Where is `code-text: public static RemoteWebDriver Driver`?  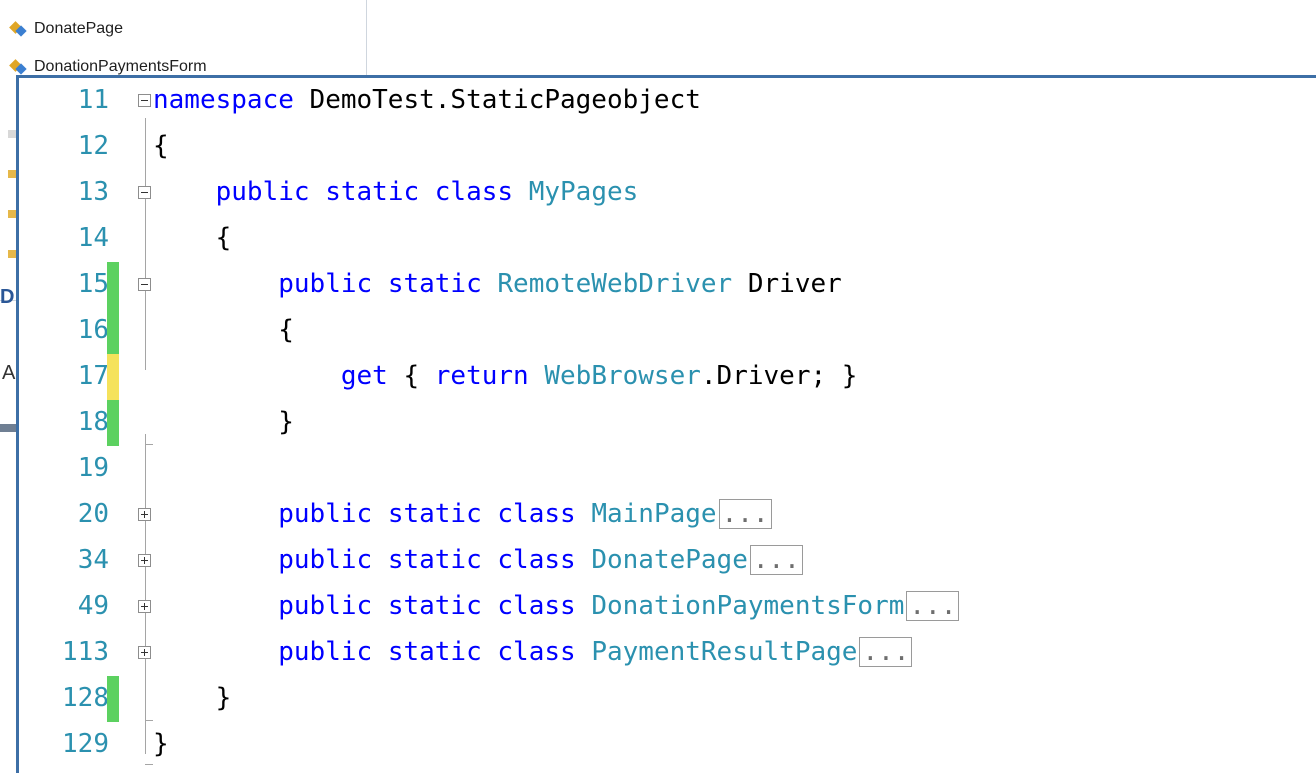
code-text: public static RemoteWebDriver Driver is located at coordinates (497, 284).